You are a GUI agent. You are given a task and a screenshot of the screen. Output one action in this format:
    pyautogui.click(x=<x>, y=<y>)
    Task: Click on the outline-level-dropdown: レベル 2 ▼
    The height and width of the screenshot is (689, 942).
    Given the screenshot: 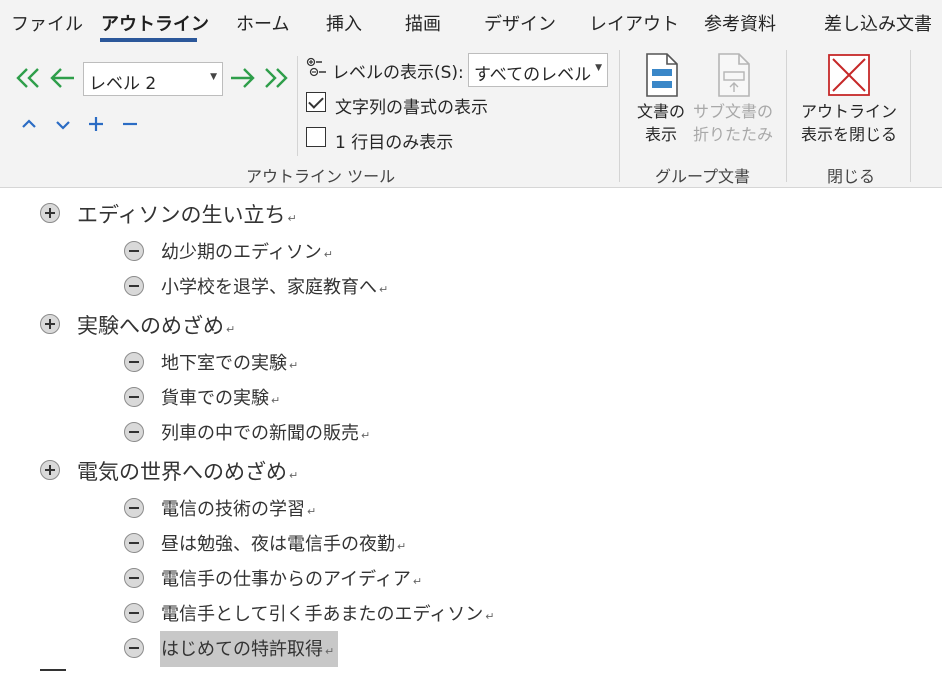 What is the action you would take?
    pyautogui.click(x=153, y=79)
    